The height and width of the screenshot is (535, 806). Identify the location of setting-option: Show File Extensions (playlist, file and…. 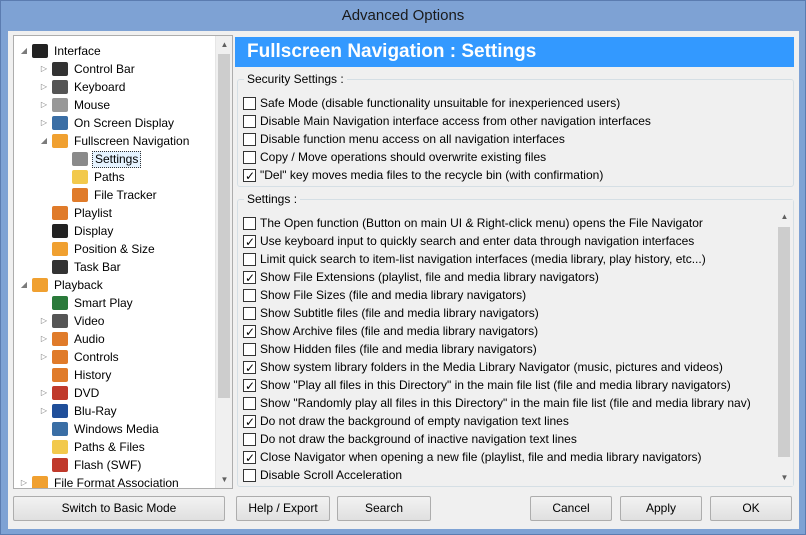
(421, 277).